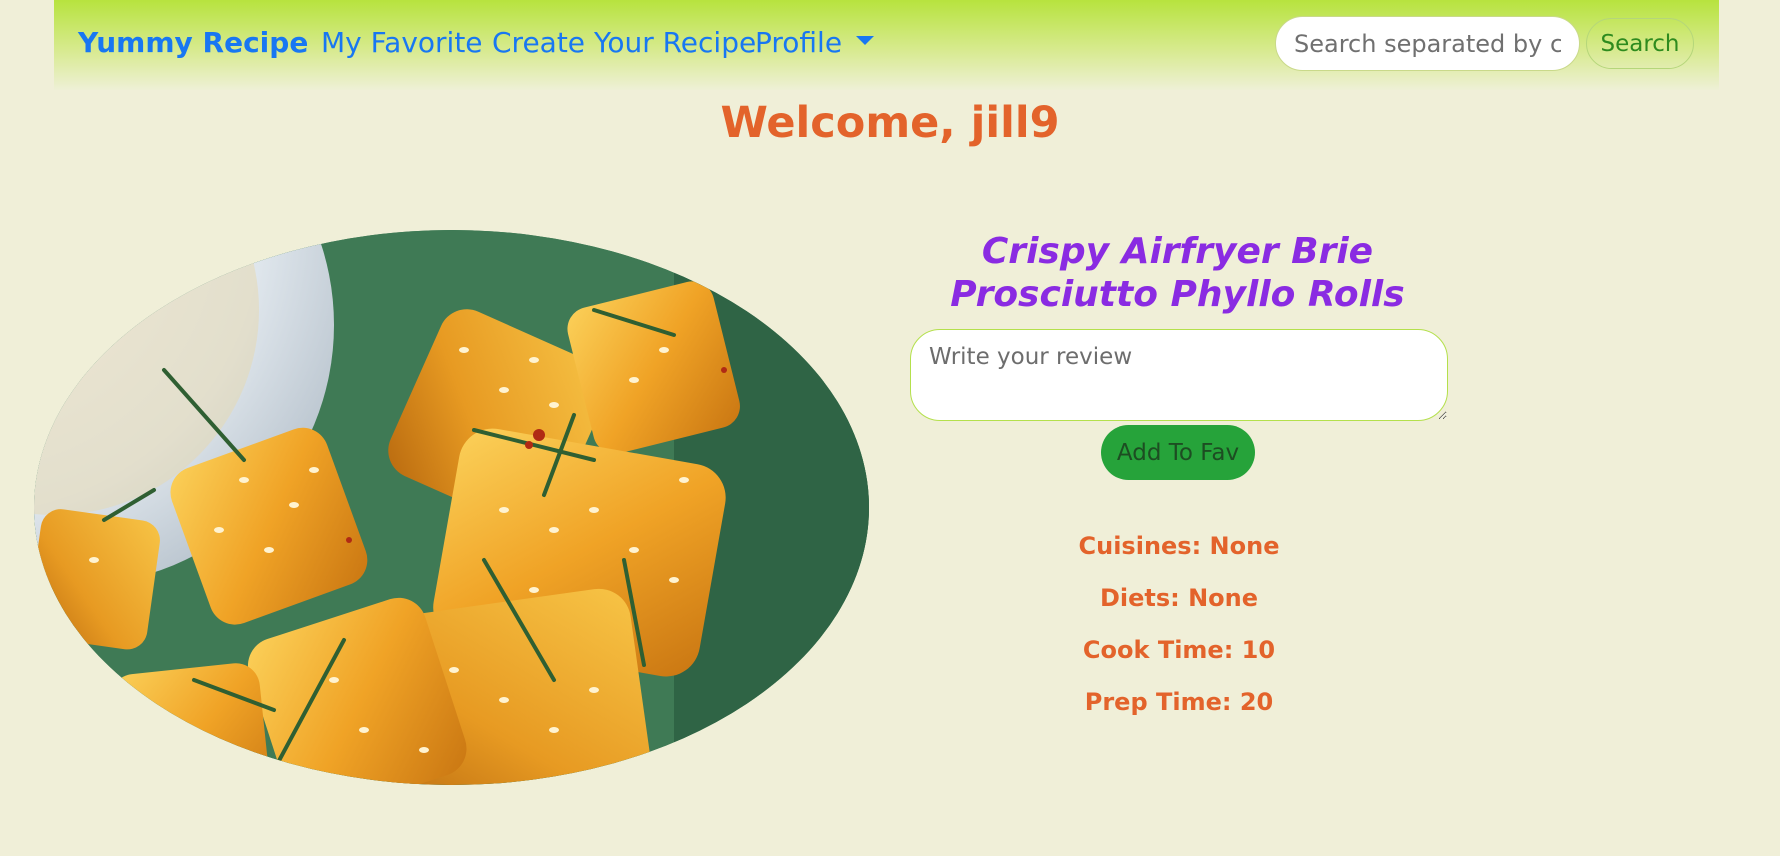 The height and width of the screenshot is (856, 1780). What do you see at coordinates (1179, 375) in the screenshot?
I see `review-textarea` at bounding box center [1179, 375].